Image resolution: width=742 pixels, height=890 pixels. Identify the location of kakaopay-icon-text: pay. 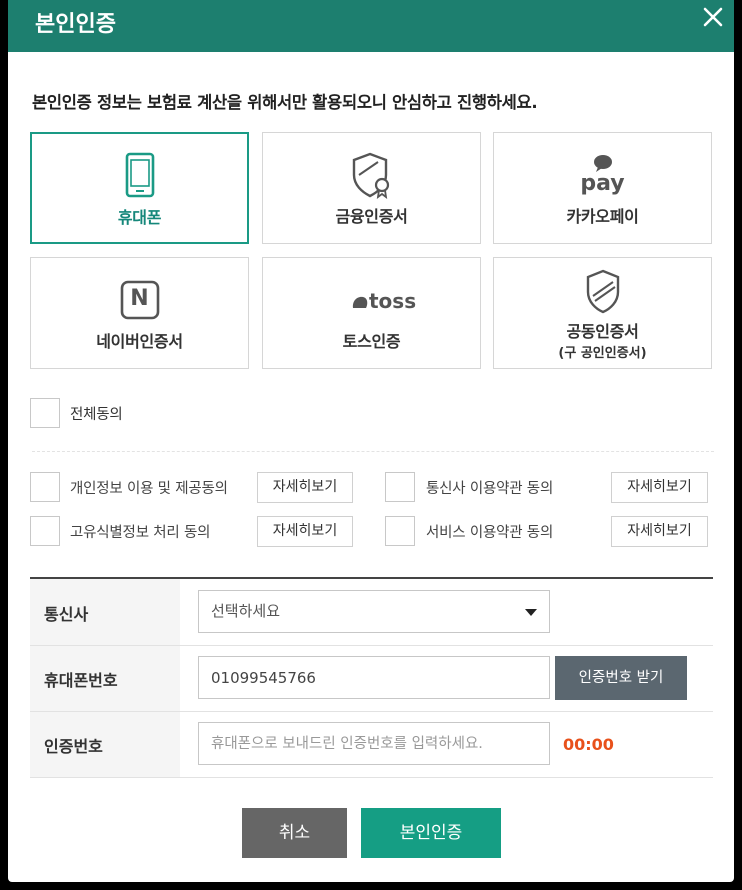
(602, 183).